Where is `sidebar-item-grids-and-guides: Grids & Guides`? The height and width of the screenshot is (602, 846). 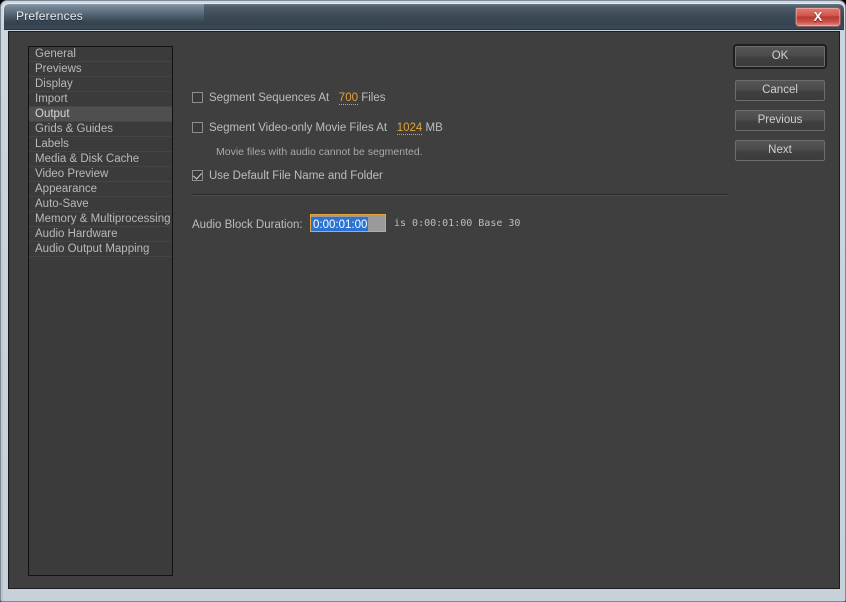
sidebar-item-grids-and-guides: Grids & Guides is located at coordinates (100, 129).